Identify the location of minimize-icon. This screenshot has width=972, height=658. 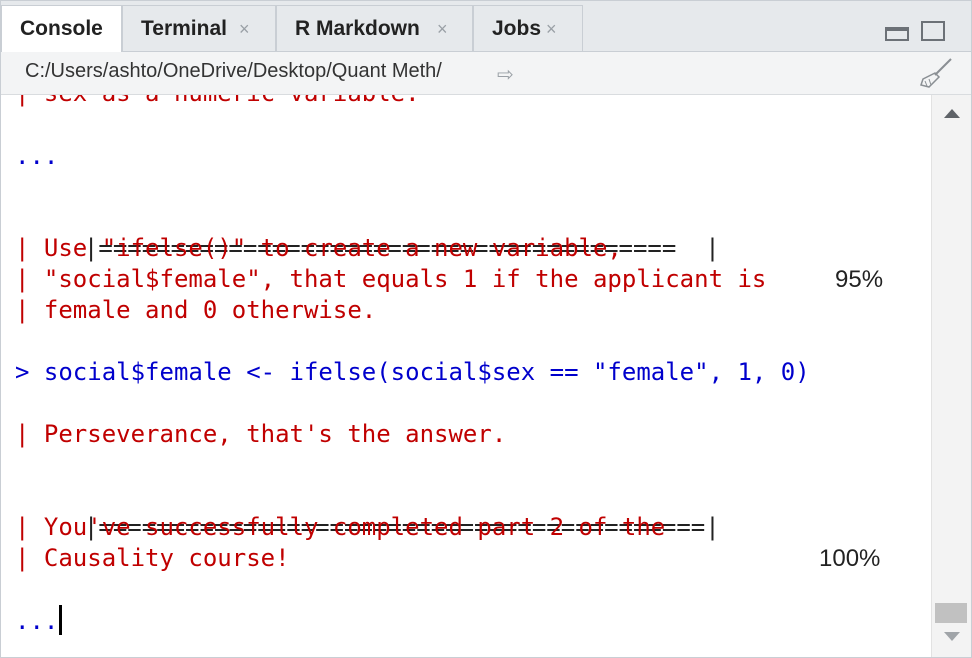
(897, 34).